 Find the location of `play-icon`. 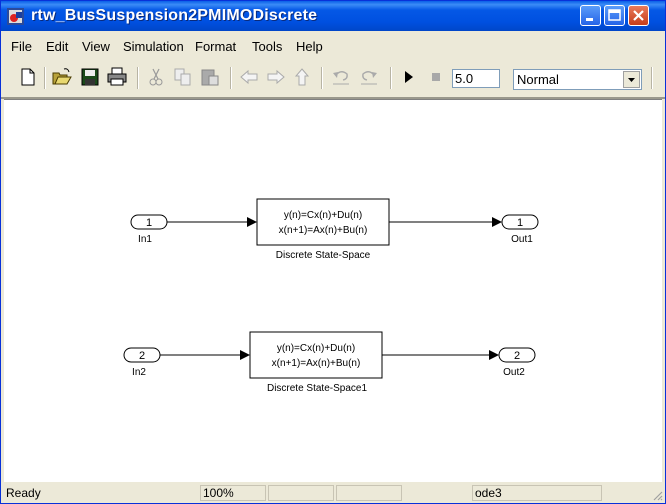

play-icon is located at coordinates (409, 77).